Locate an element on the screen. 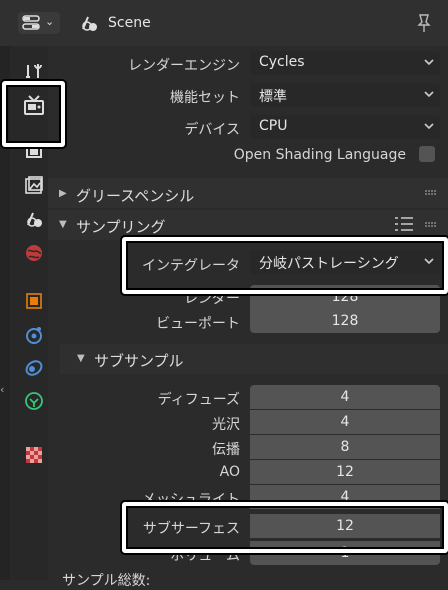 This screenshot has height=590, width=448. tool-icon is located at coordinates (34, 71).